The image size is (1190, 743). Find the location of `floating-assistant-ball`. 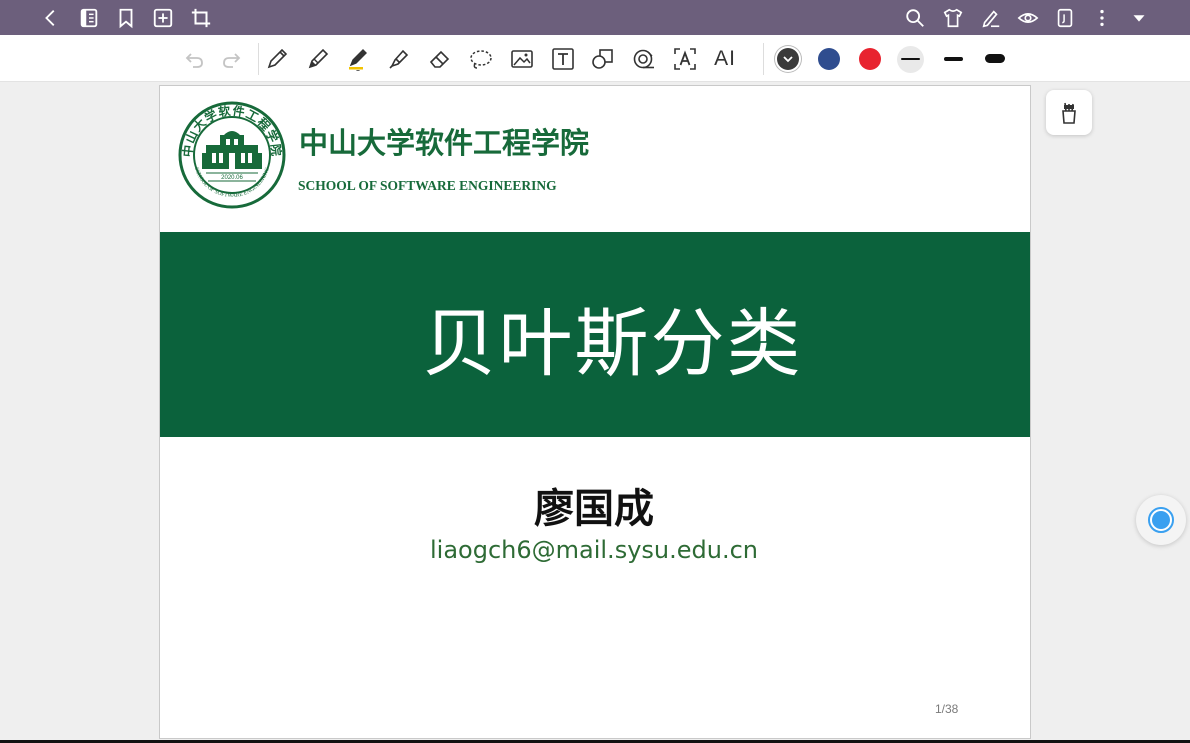

floating-assistant-ball is located at coordinates (1161, 520).